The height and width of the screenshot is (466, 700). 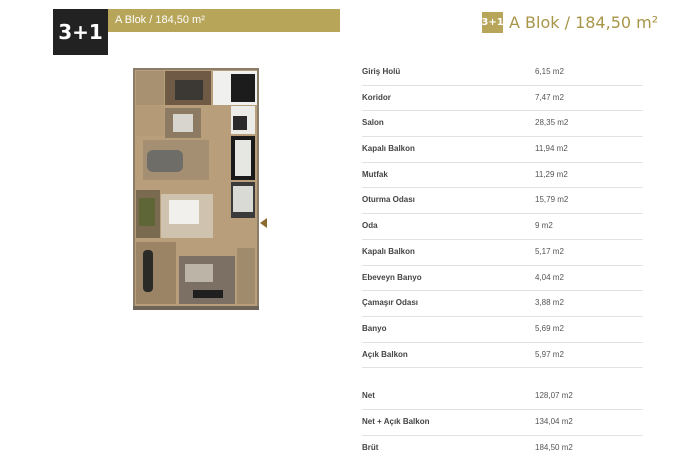 What do you see at coordinates (554, 447) in the screenshot?
I see `total-value: 184,50 m2` at bounding box center [554, 447].